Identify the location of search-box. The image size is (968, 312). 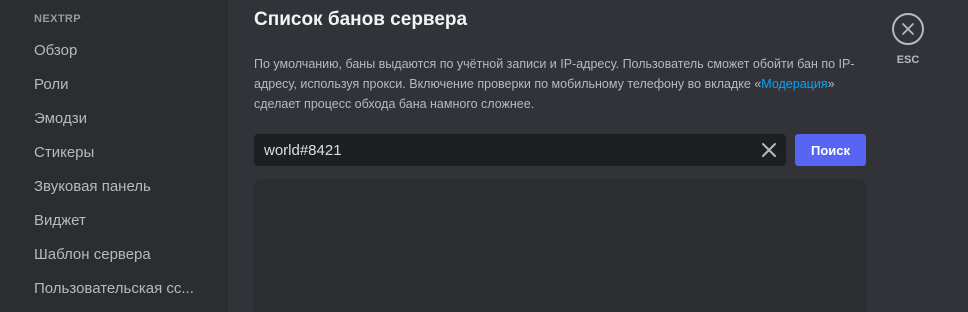
(520, 150).